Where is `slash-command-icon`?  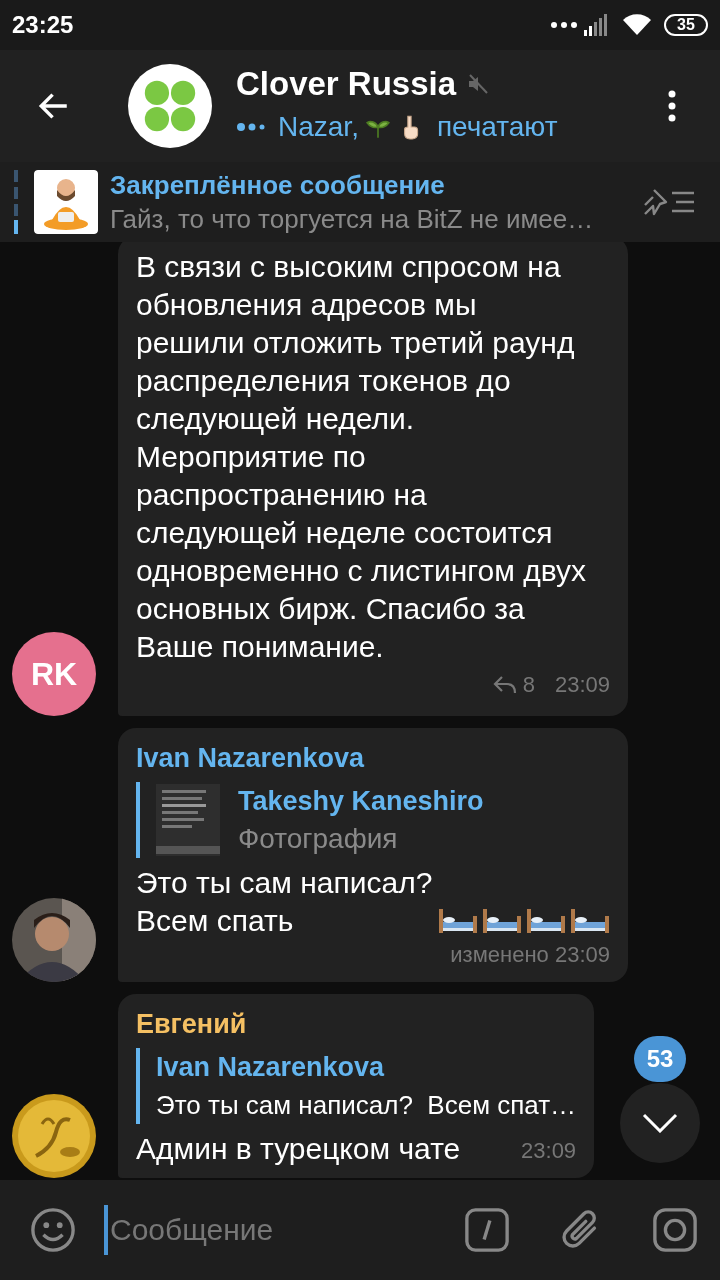
slash-command-icon is located at coordinates (487, 1230).